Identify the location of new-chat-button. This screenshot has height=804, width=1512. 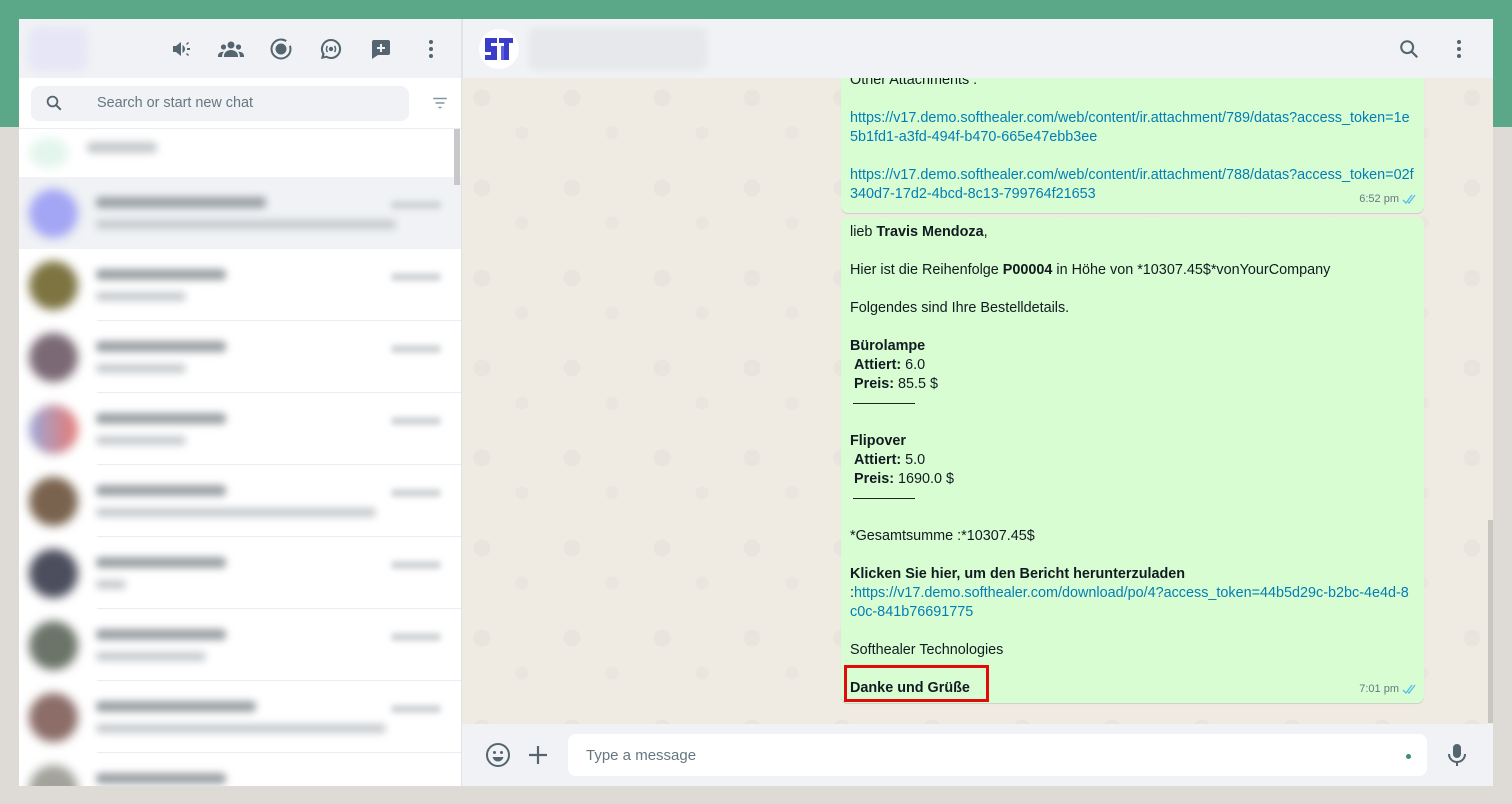
(381, 49).